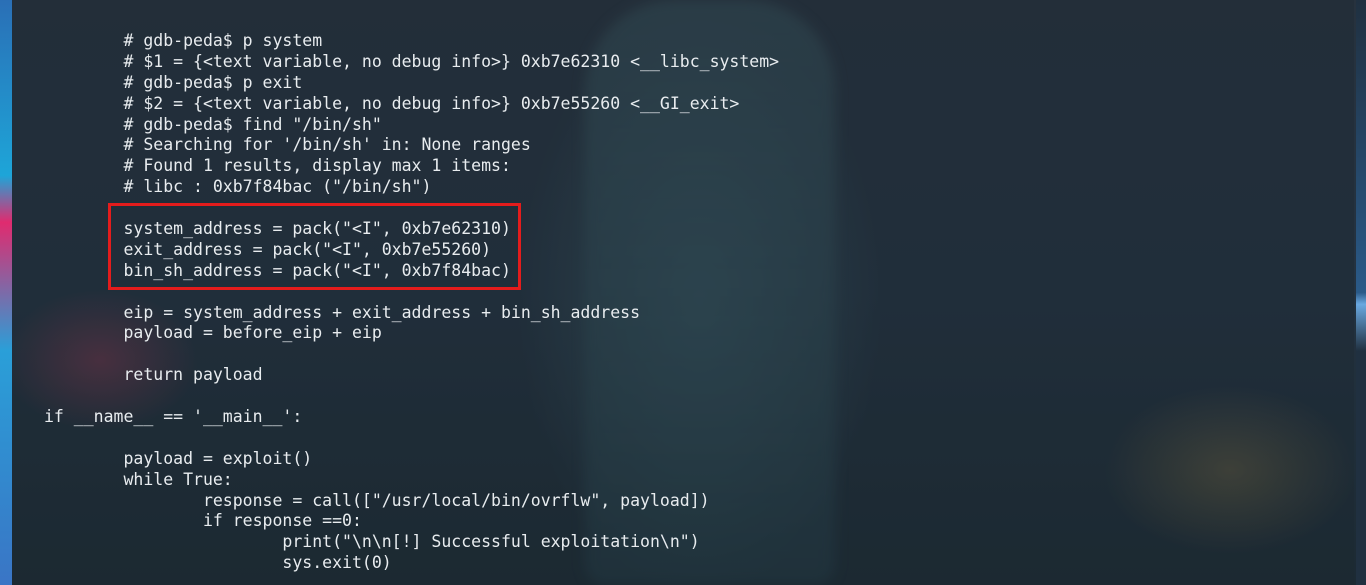 This screenshot has width=1366, height=585. What do you see at coordinates (6, 292) in the screenshot?
I see `left-screen-edge` at bounding box center [6, 292].